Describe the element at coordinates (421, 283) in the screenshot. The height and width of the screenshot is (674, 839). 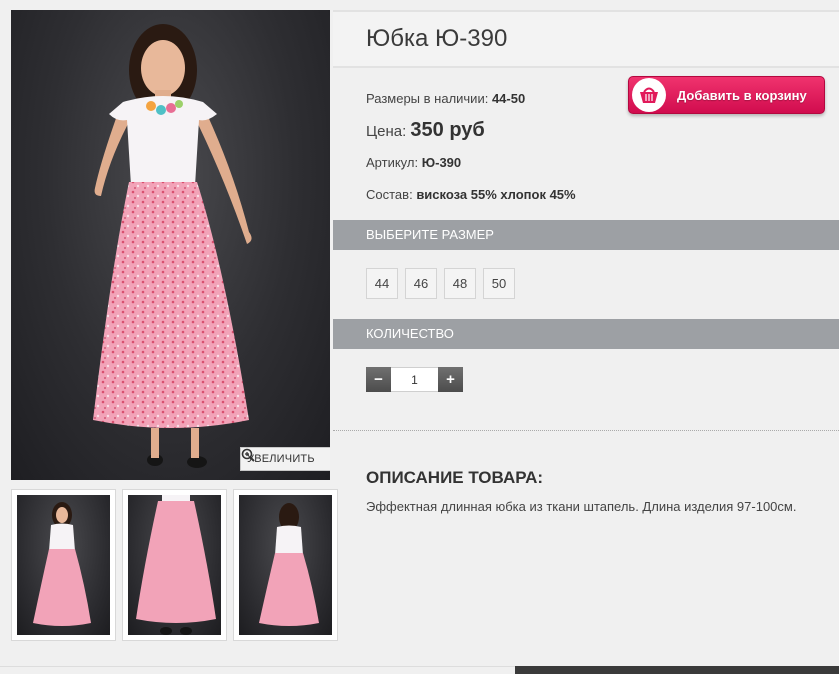
I see `size-option-46: 46` at that location.